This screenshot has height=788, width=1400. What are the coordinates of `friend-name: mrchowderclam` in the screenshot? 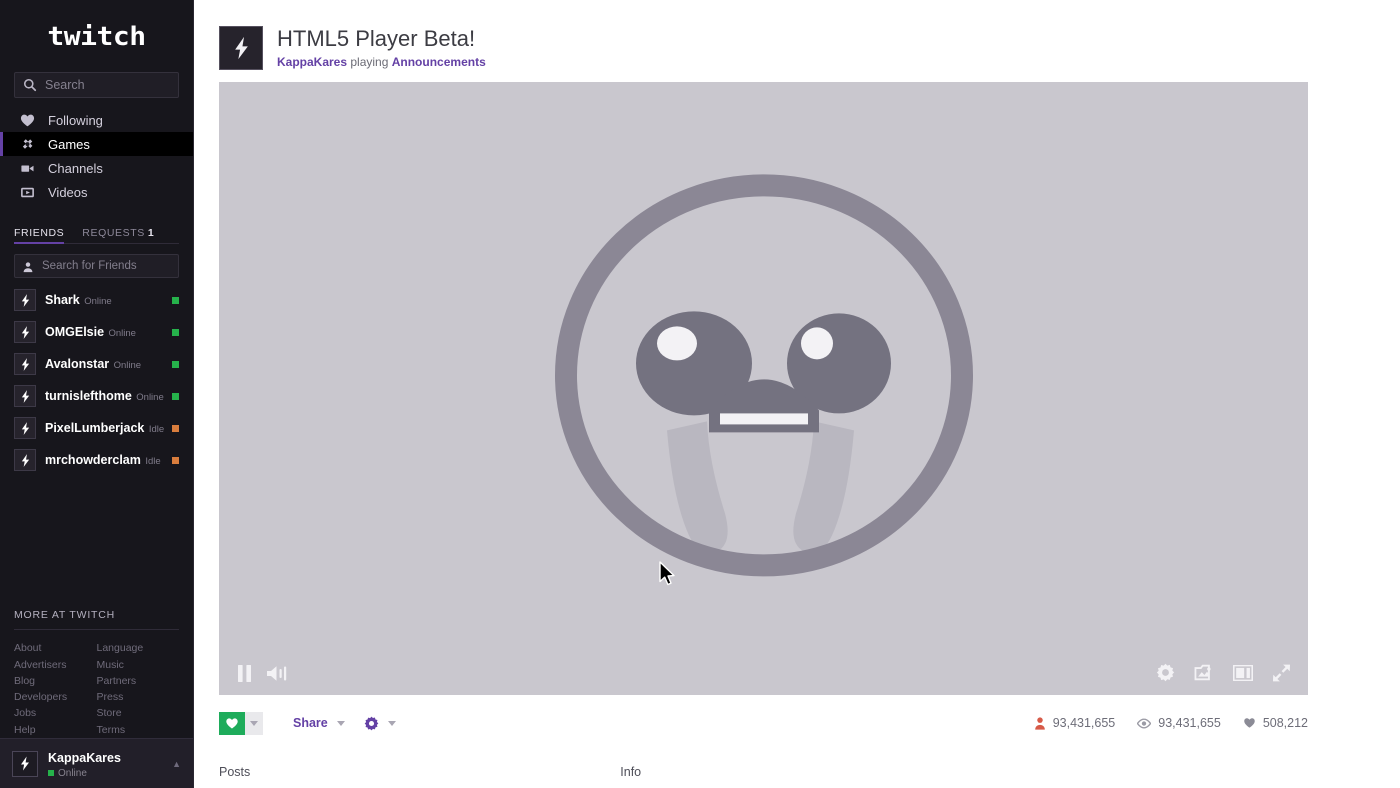 It's located at (93, 459).